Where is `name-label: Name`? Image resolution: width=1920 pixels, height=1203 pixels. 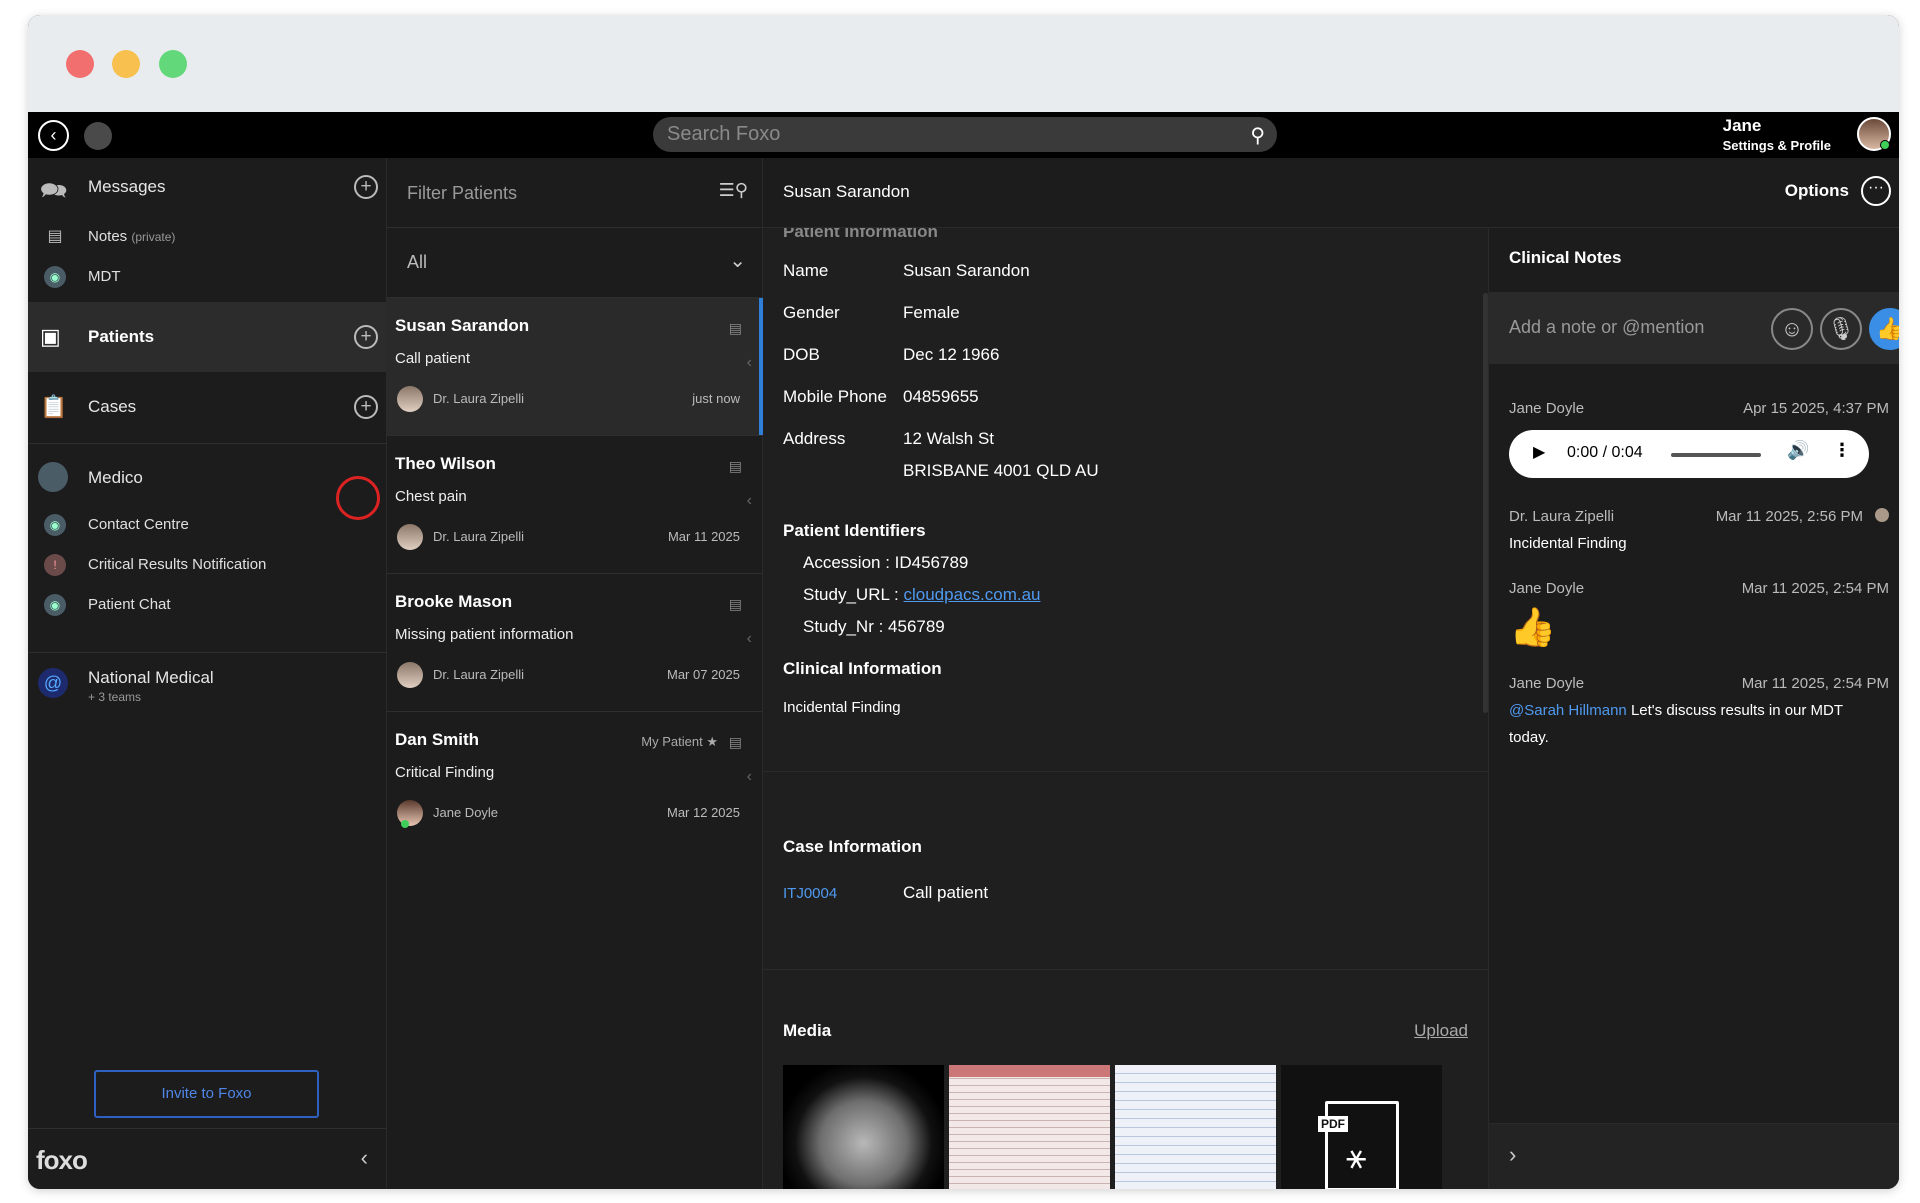 name-label: Name is located at coordinates (806, 270).